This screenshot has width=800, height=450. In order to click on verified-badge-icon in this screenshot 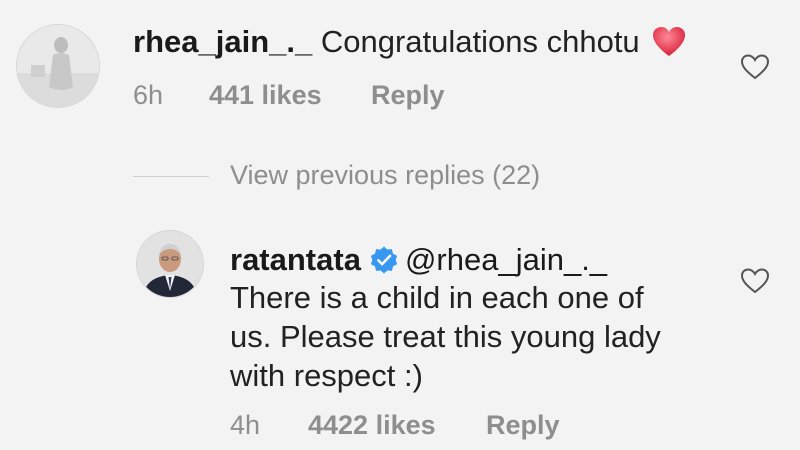, I will do `click(384, 260)`.